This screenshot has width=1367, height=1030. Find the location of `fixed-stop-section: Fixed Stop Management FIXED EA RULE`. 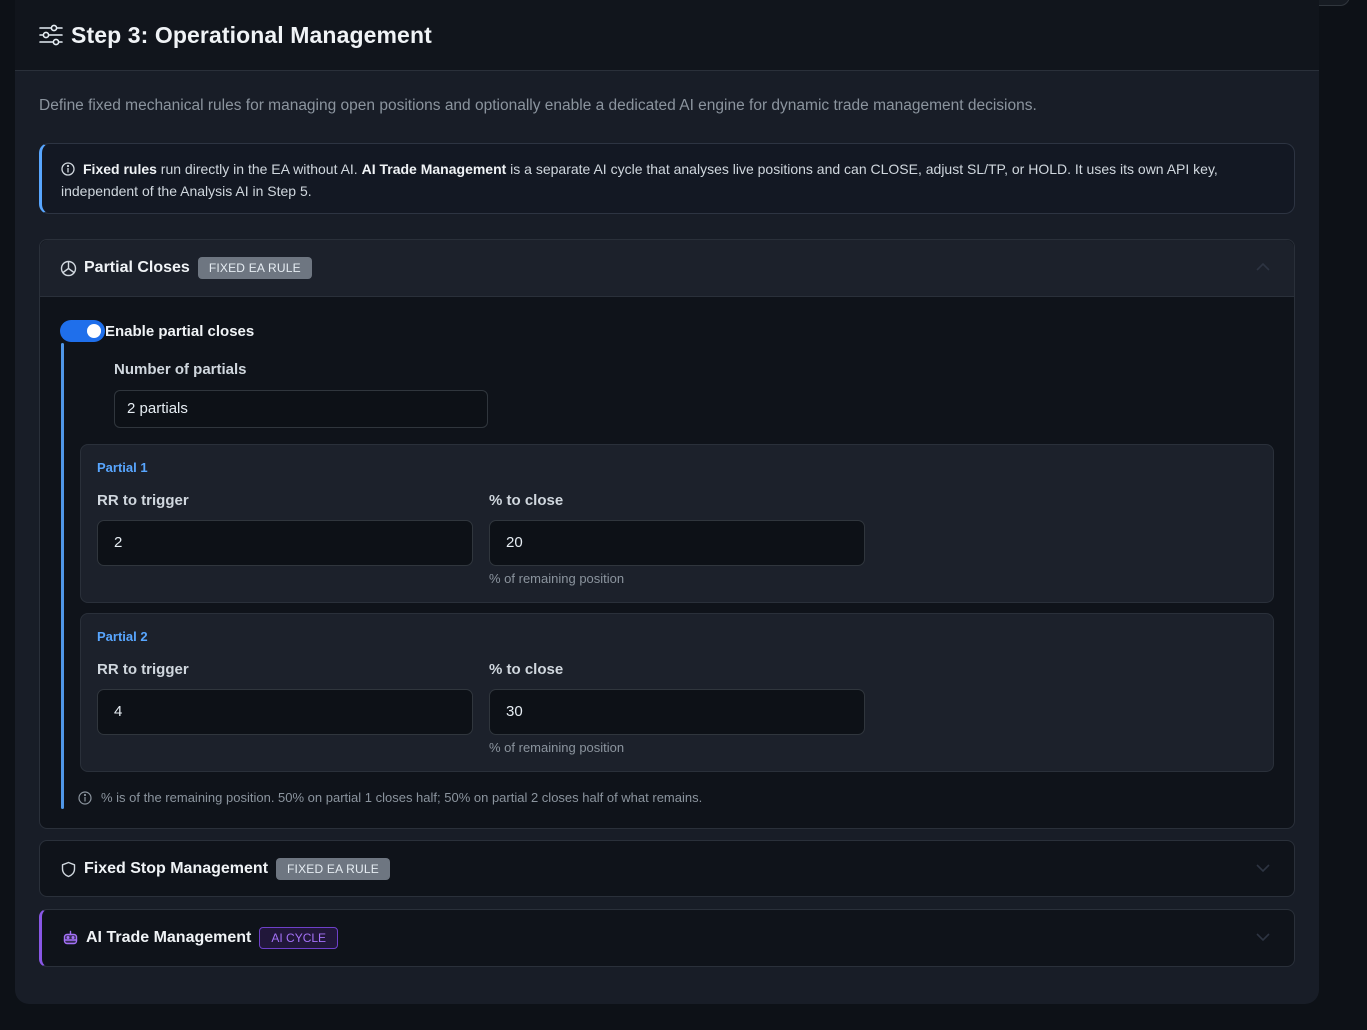

fixed-stop-section: Fixed Stop Management FIXED EA RULE is located at coordinates (667, 868).